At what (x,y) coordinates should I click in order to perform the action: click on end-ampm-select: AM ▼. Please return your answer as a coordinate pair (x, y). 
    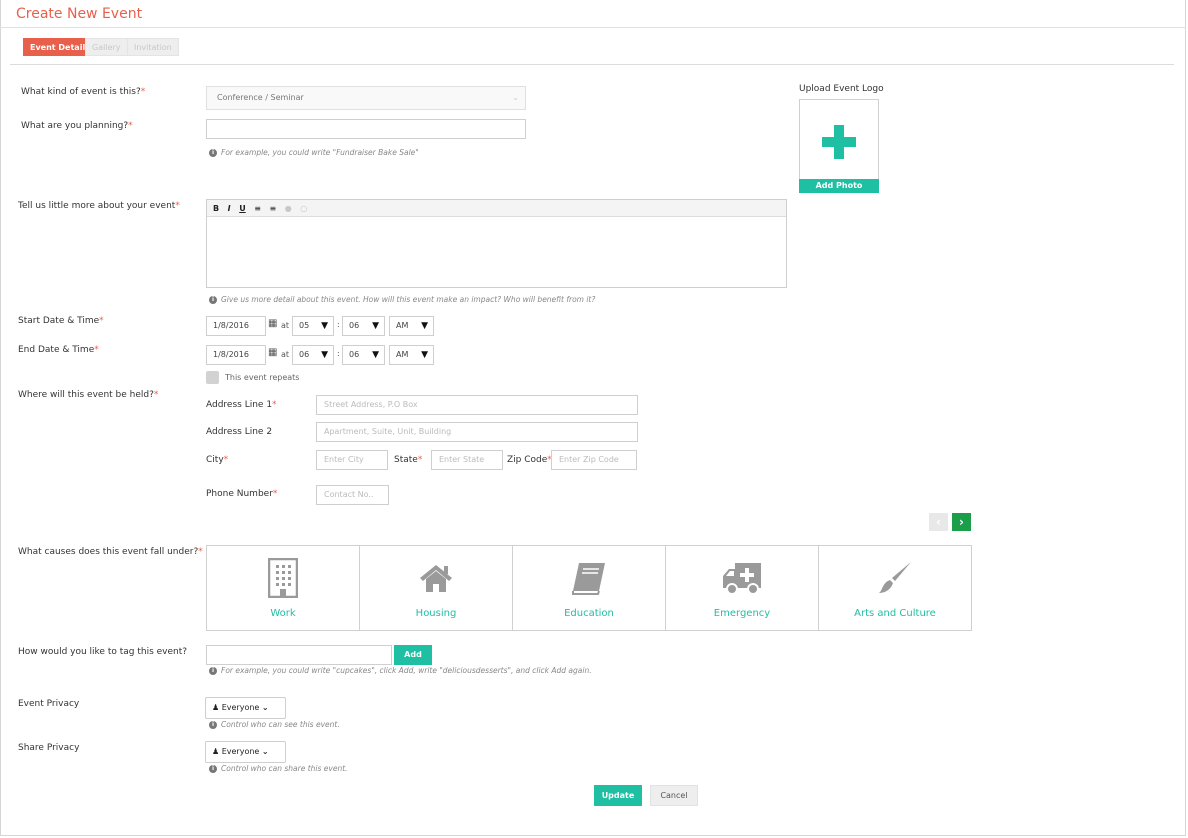
    Looking at the image, I should click on (411, 355).